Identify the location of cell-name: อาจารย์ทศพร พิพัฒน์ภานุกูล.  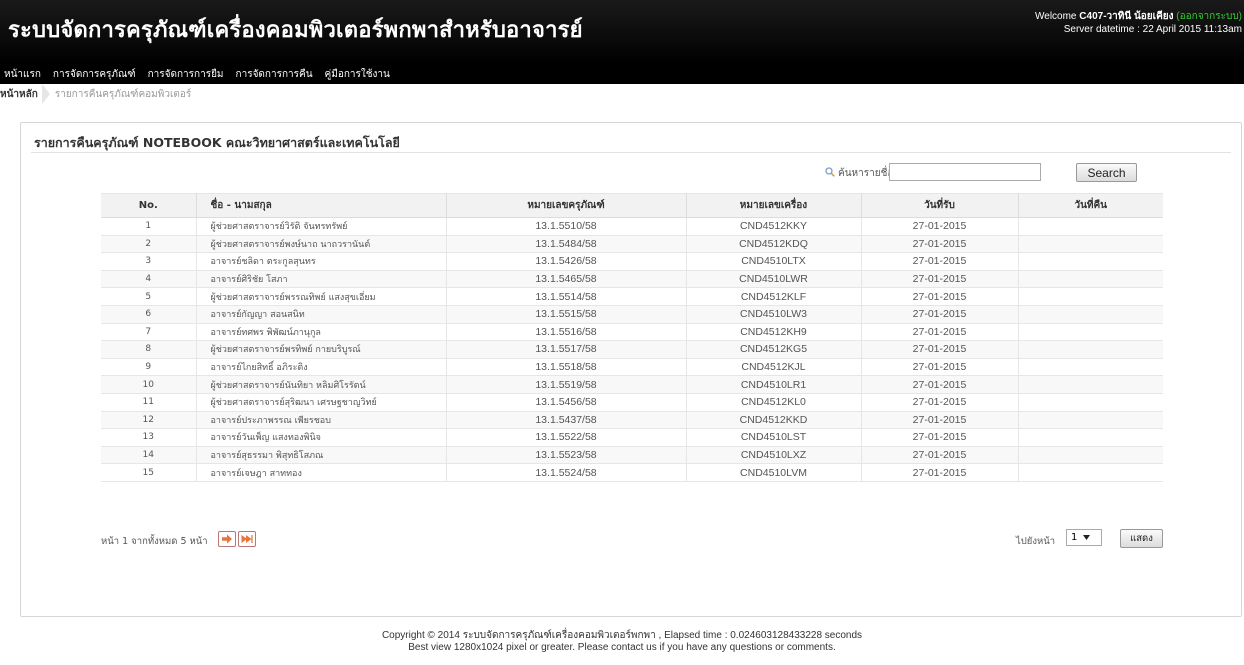
(321, 332).